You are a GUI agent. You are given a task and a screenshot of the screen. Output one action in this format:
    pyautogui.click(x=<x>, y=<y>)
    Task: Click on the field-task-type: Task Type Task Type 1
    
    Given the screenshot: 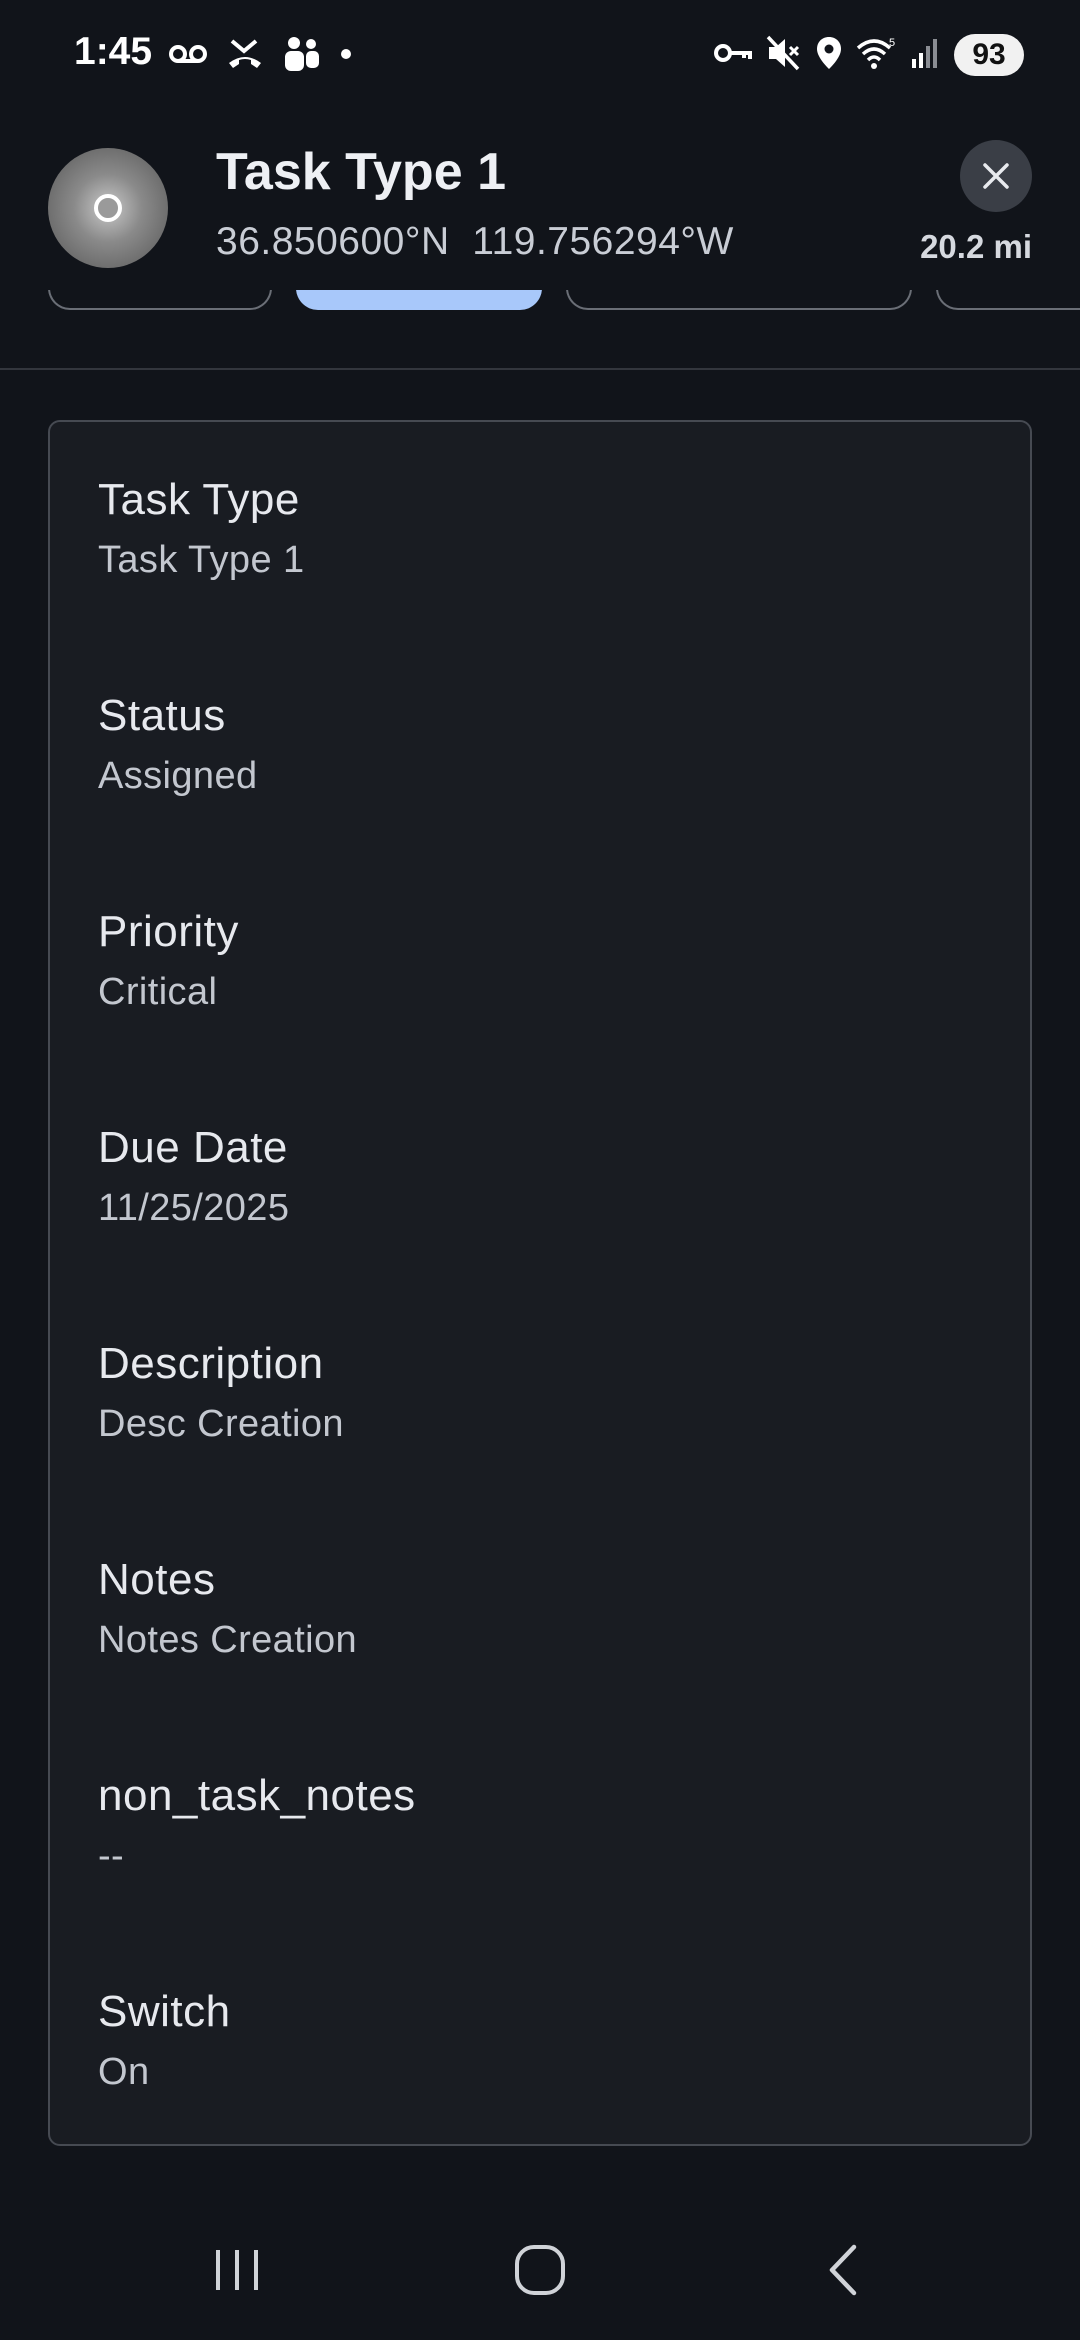 What is the action you would take?
    pyautogui.click(x=201, y=529)
    